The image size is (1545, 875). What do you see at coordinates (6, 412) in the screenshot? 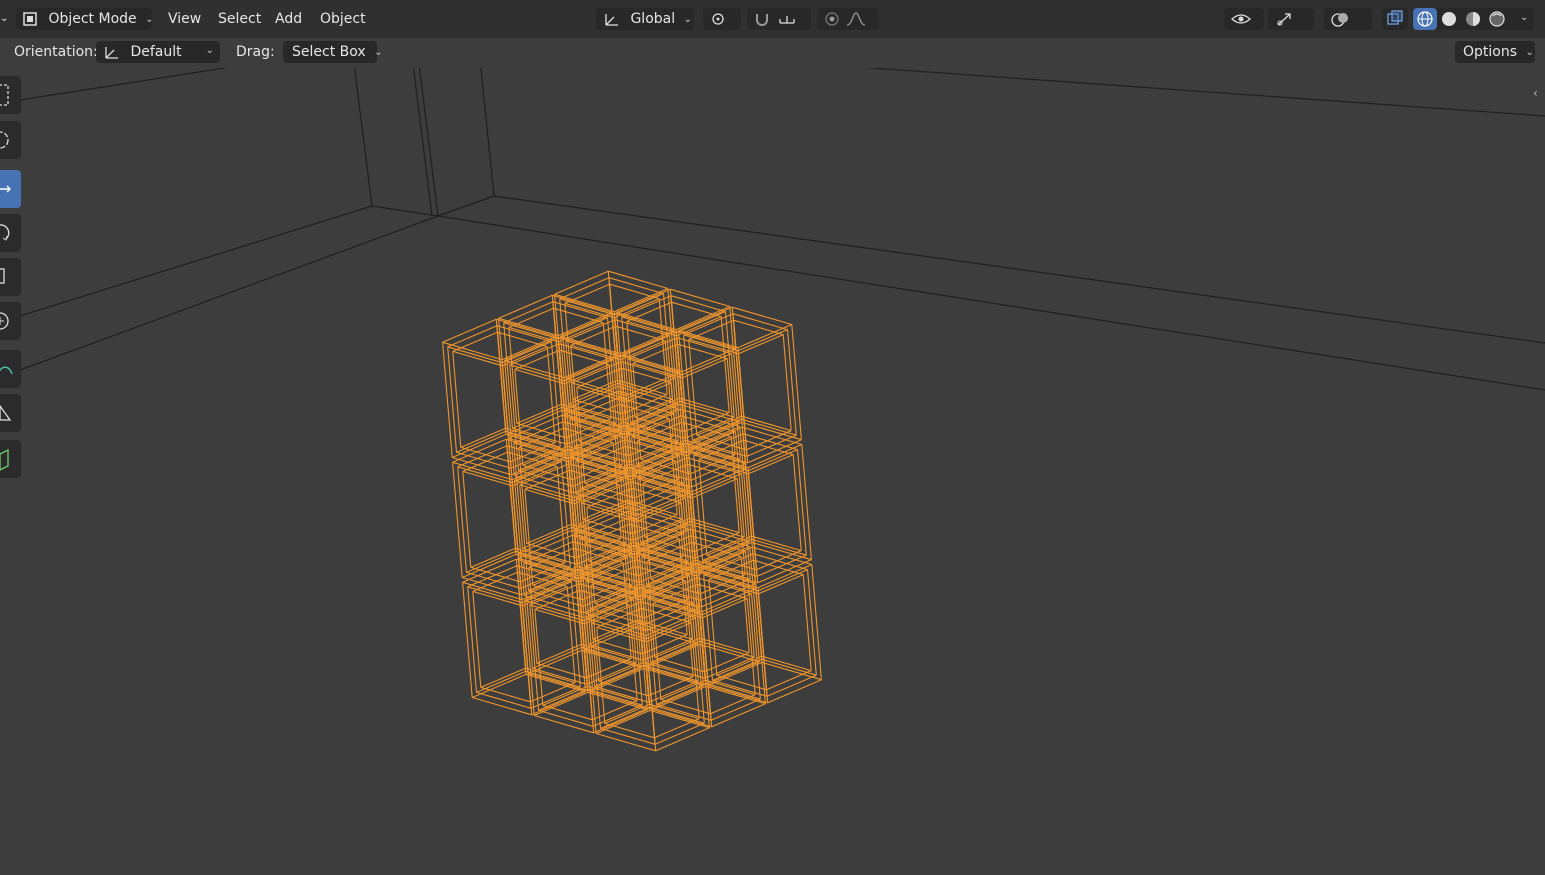
I see `measure-icon` at bounding box center [6, 412].